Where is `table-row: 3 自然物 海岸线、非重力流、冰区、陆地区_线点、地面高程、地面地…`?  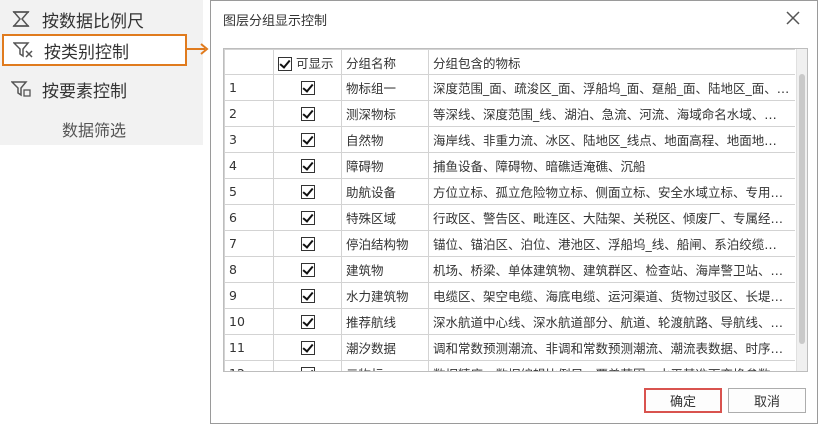
table-row: 3 自然物 海岸线、非重力流、冰区、陆地区_线点、地面高程、地面地… is located at coordinates (509, 139).